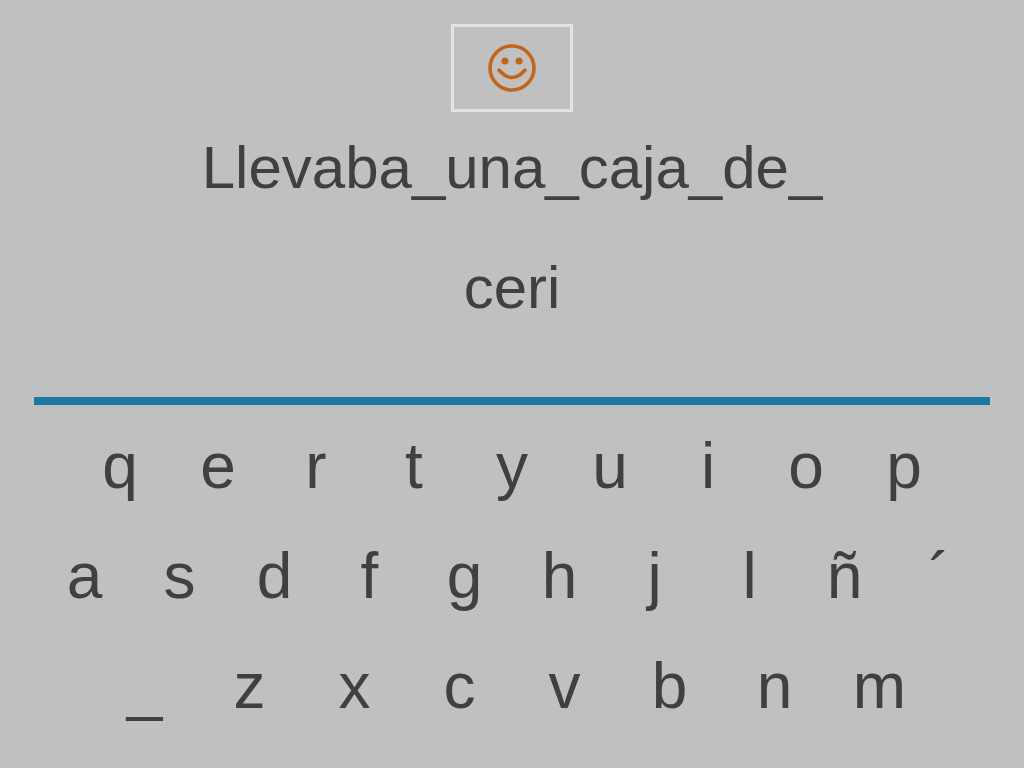  I want to click on prompt-box, so click(512, 68).